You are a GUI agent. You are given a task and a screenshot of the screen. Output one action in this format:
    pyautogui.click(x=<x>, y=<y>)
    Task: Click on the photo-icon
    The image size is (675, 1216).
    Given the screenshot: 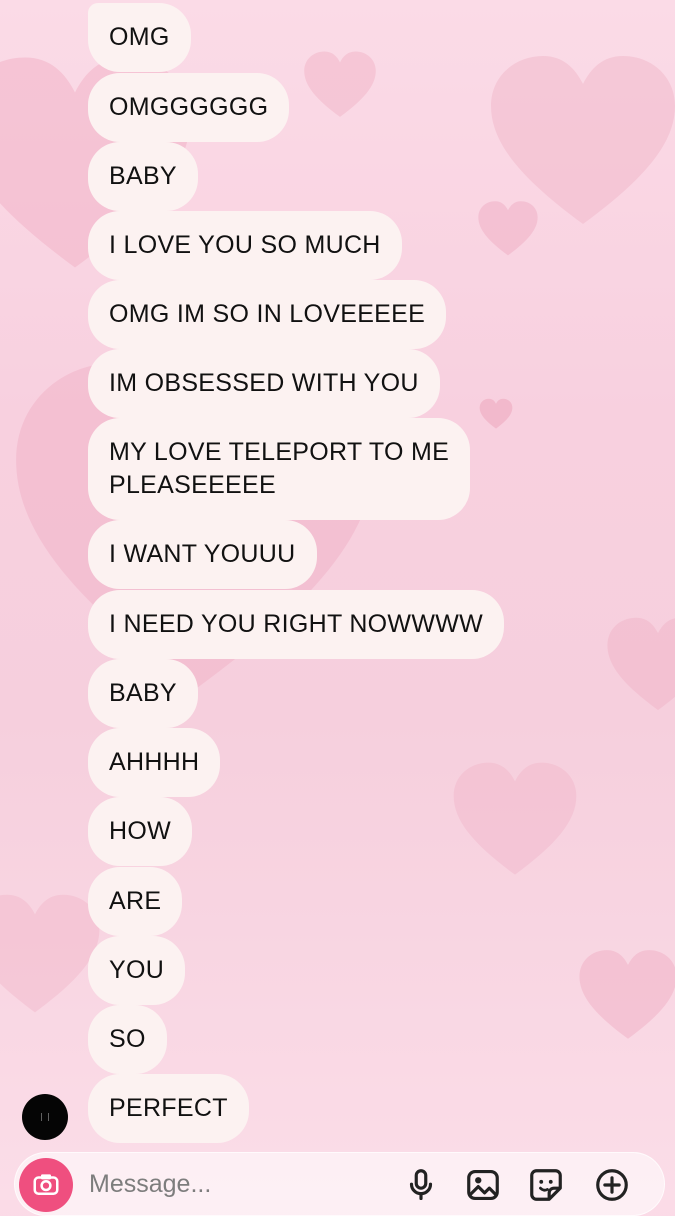 What is the action you would take?
    pyautogui.click(x=483, y=1185)
    